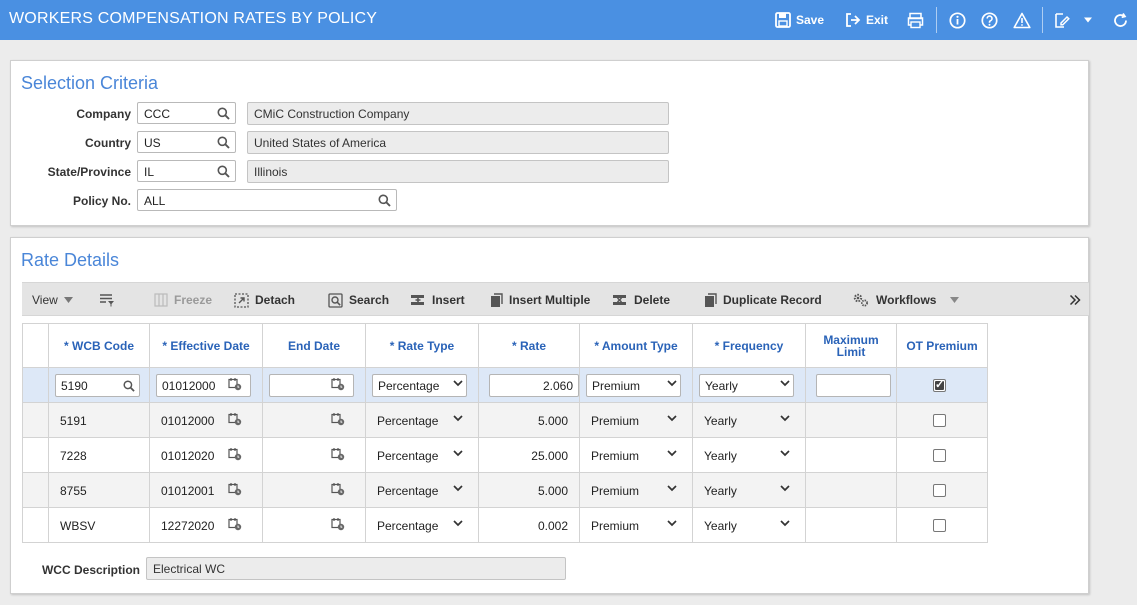  I want to click on effective-date-cell: 12272020, so click(187, 526).